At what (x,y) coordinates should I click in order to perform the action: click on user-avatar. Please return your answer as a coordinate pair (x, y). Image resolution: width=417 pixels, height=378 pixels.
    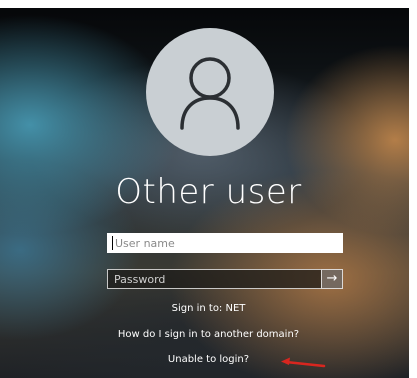
    Looking at the image, I should click on (210, 92).